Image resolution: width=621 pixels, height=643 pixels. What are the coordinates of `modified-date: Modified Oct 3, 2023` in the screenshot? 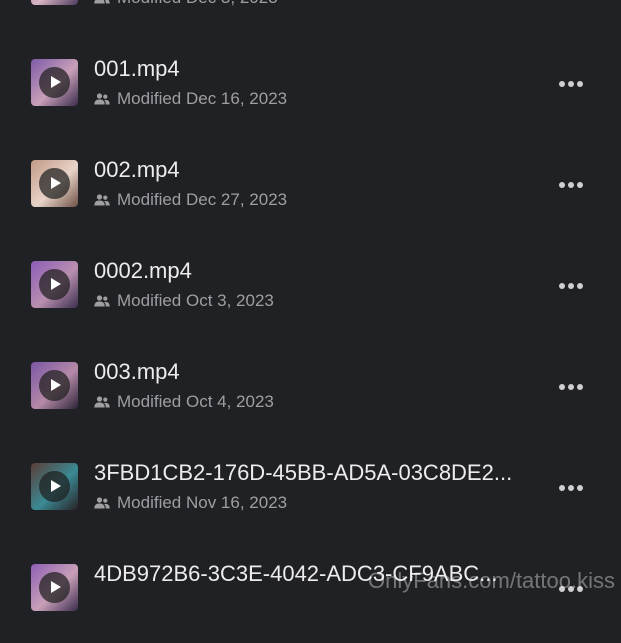 It's located at (195, 301).